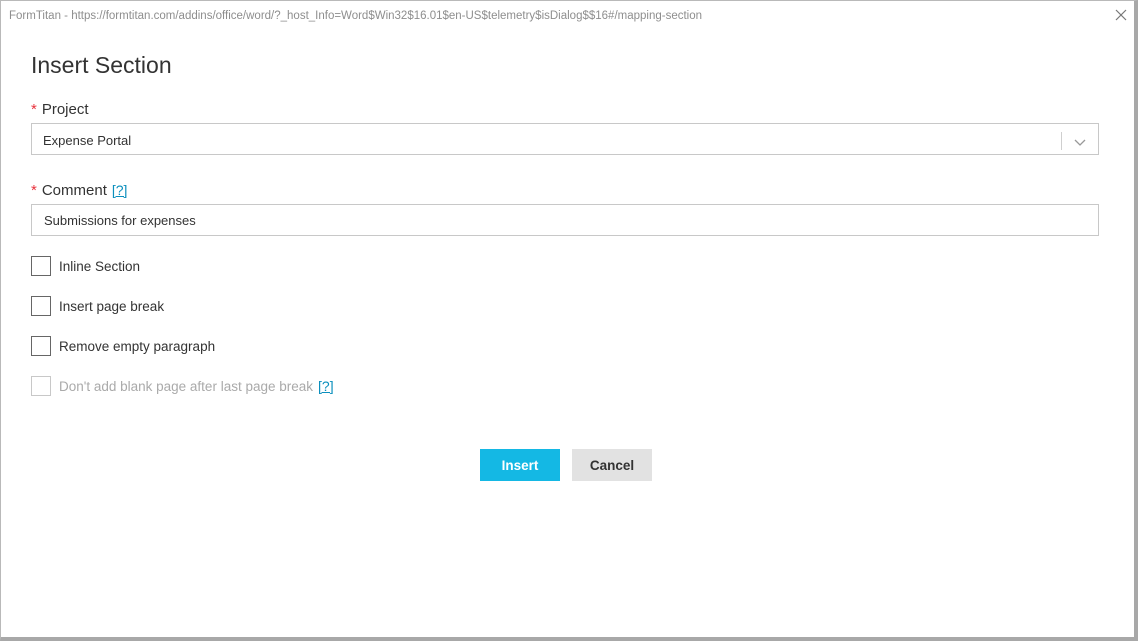 This screenshot has width=1138, height=641. What do you see at coordinates (41, 346) in the screenshot?
I see `remove-empty-paragraph-checkbox` at bounding box center [41, 346].